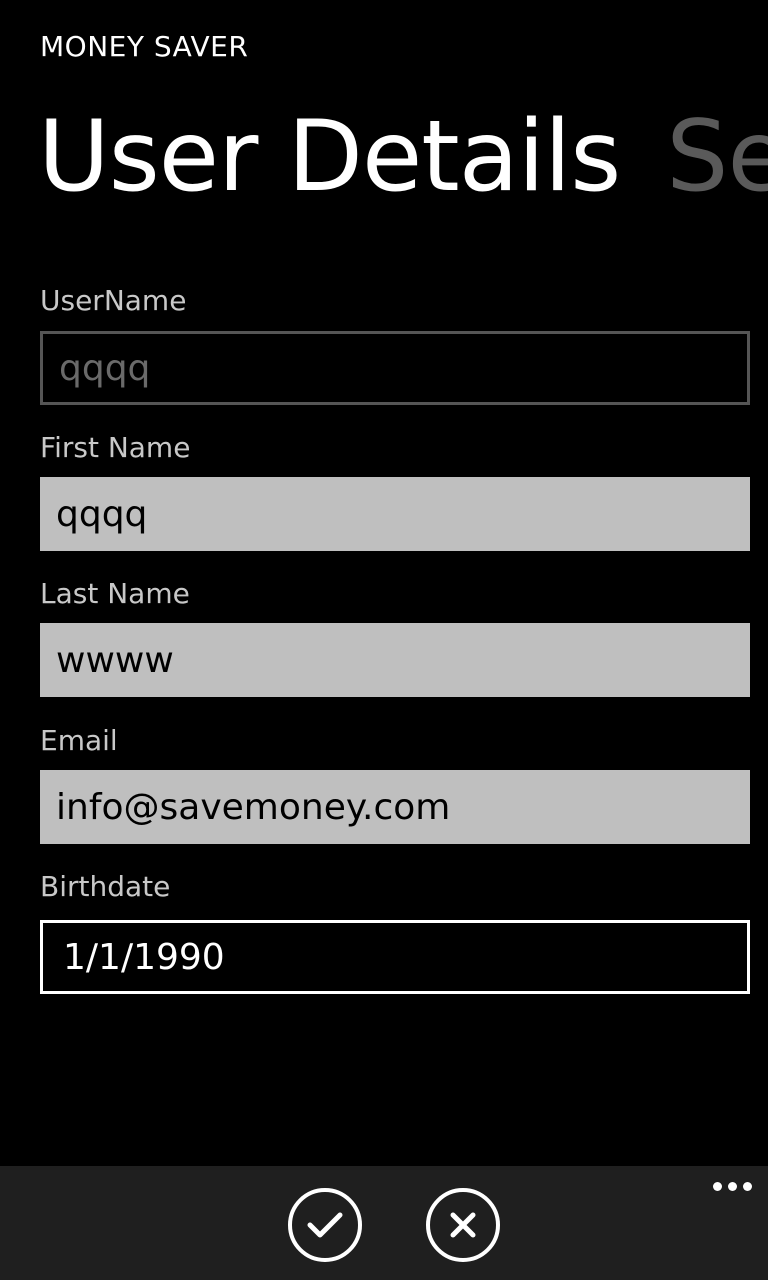 Image resolution: width=768 pixels, height=1280 pixels. What do you see at coordinates (115, 593) in the screenshot?
I see `last-name-label: Last Name` at bounding box center [115, 593].